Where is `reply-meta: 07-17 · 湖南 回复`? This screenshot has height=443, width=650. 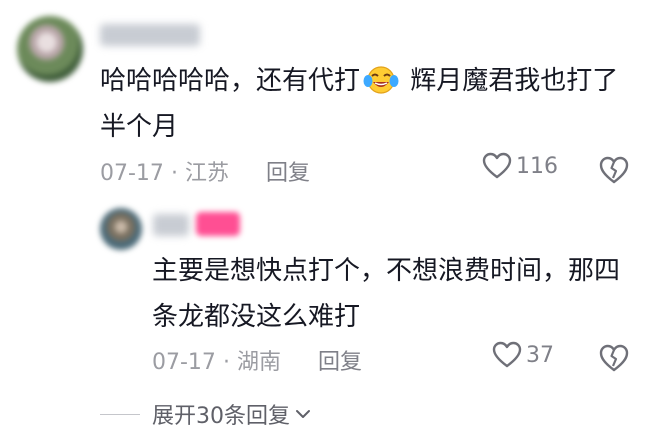 reply-meta: 07-17 · 湖南 回复 is located at coordinates (257, 360).